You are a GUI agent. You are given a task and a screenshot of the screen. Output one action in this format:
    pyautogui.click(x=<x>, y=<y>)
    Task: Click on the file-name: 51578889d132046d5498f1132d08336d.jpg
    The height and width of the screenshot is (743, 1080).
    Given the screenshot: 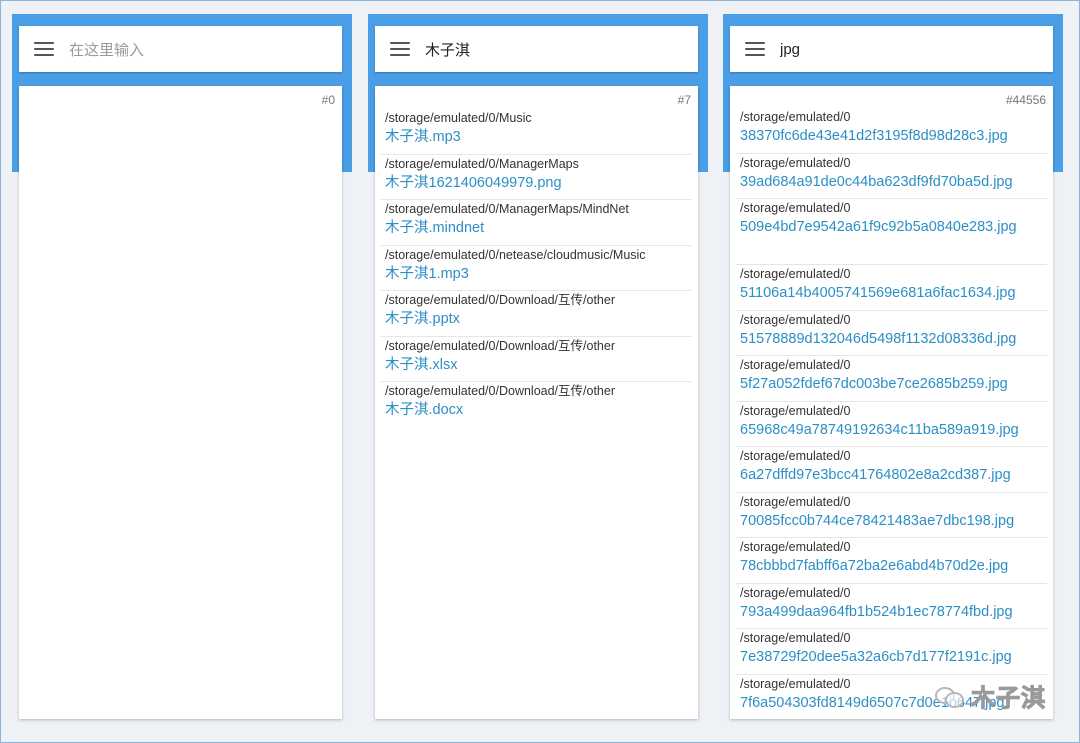 What is the action you would take?
    pyautogui.click(x=891, y=339)
    